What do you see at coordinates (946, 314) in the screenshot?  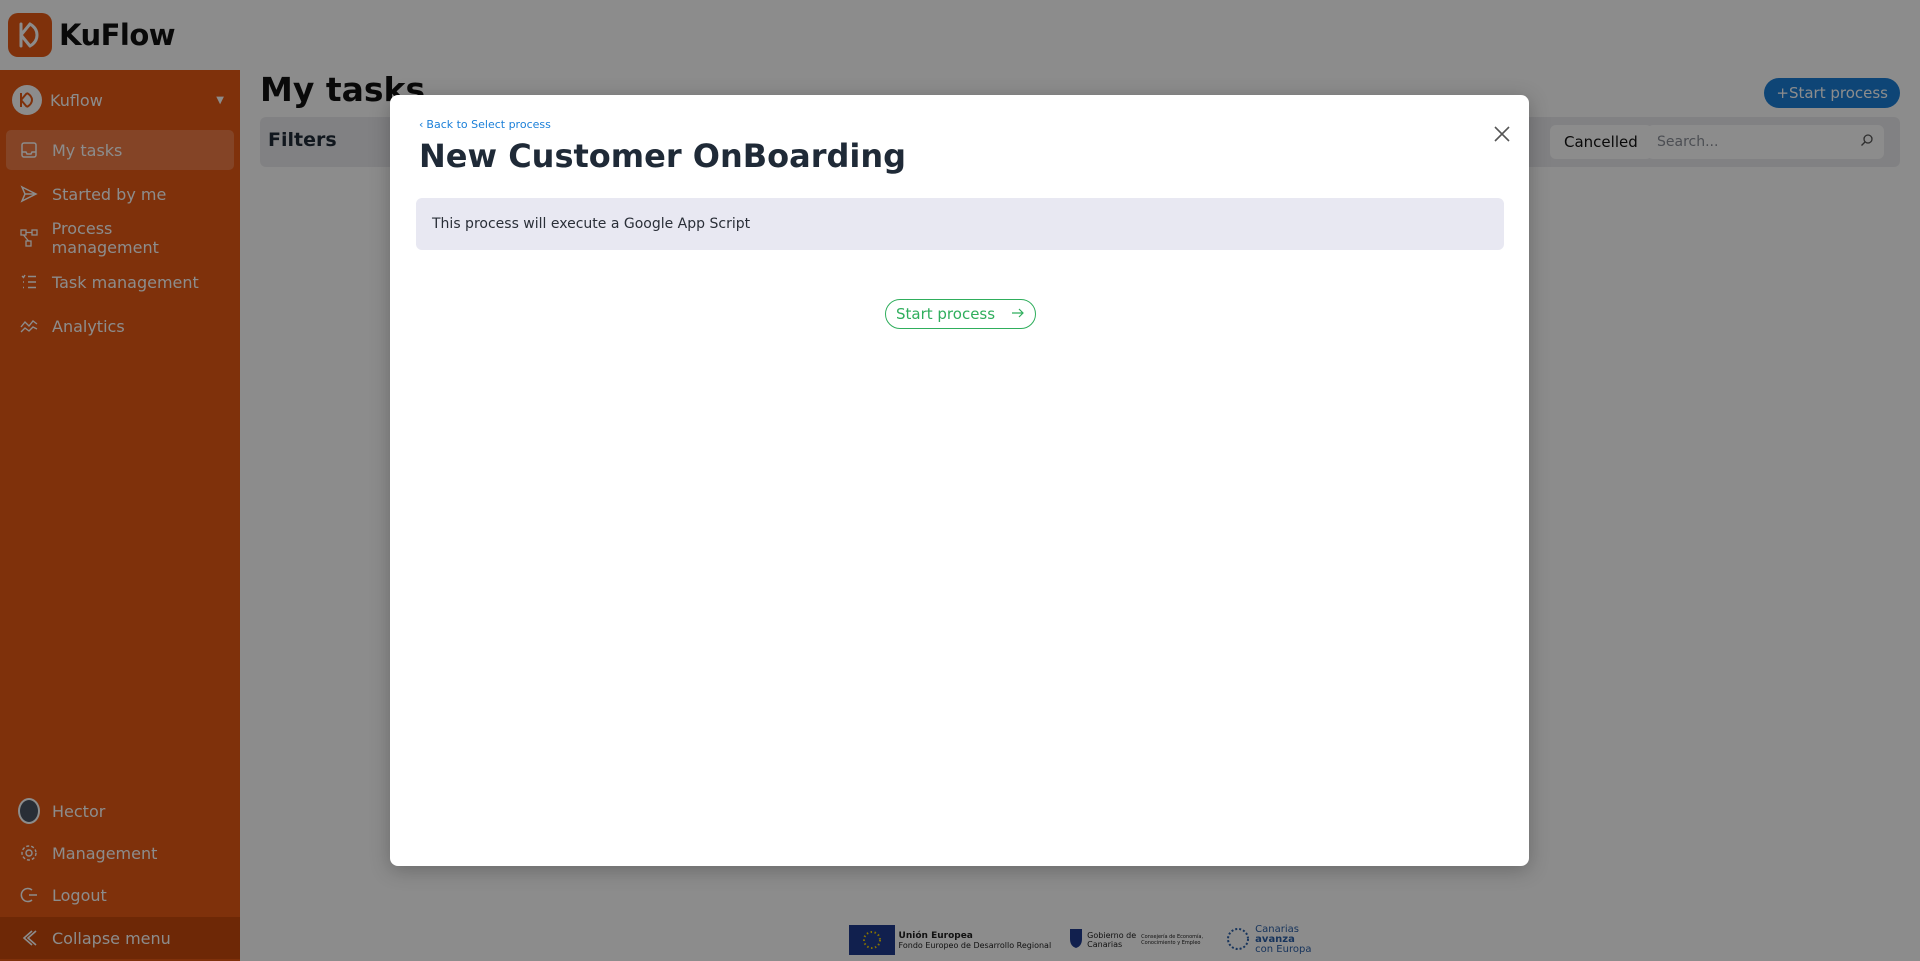 I see `modal-start-process-label: Start process` at bounding box center [946, 314].